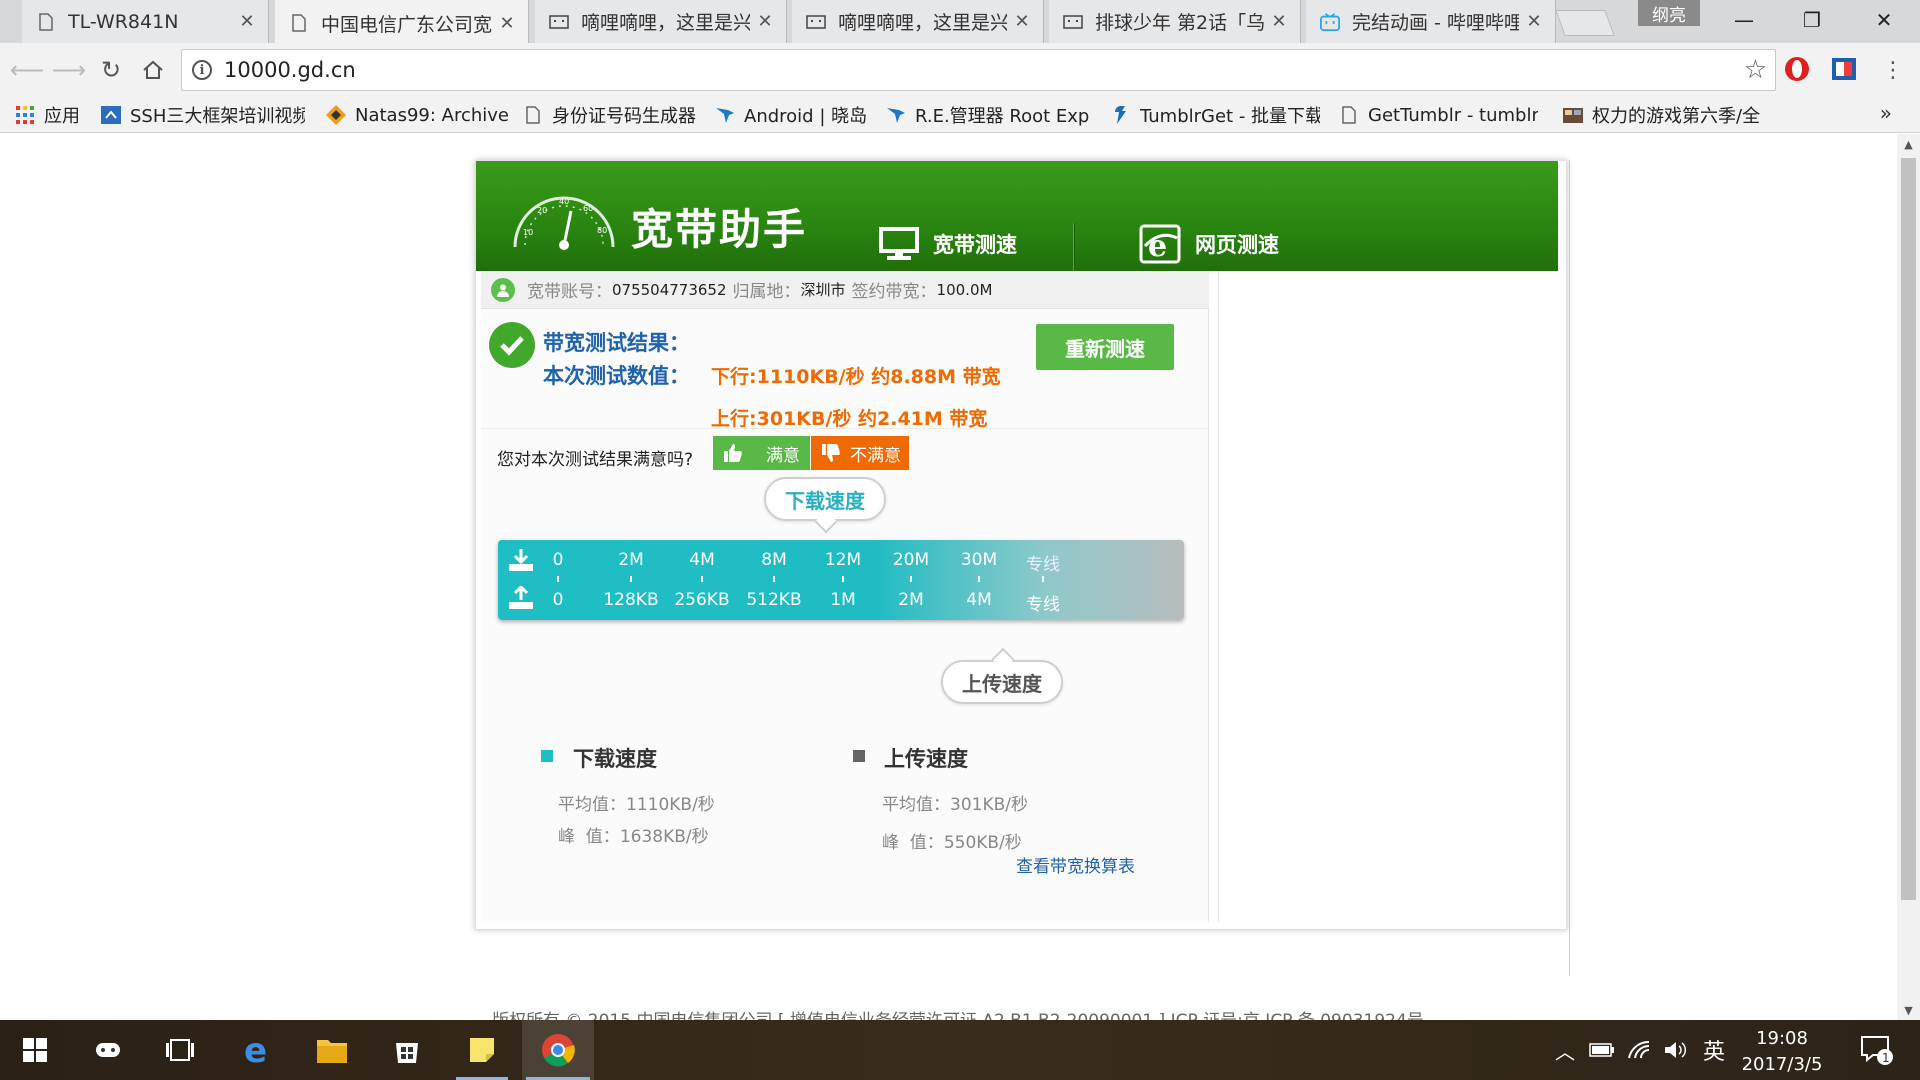 The image size is (1920, 1080). I want to click on volume-icon, so click(1675, 1050).